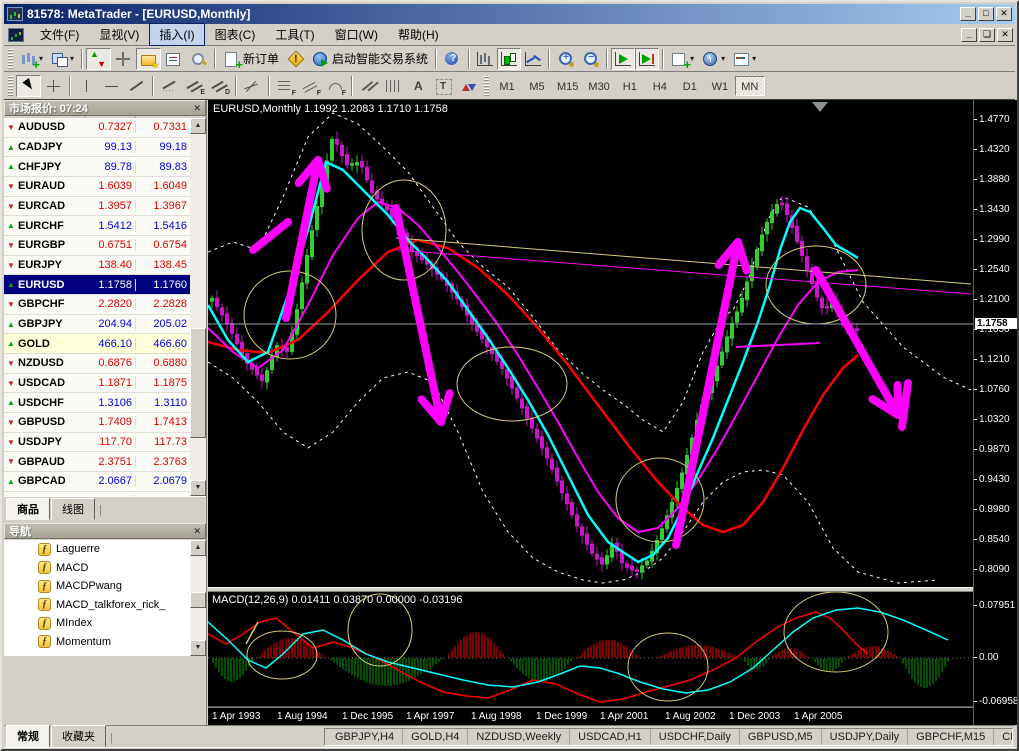 This screenshot has height=751, width=1019. What do you see at coordinates (720, 86) in the screenshot?
I see `timeframe-W1: W1` at bounding box center [720, 86].